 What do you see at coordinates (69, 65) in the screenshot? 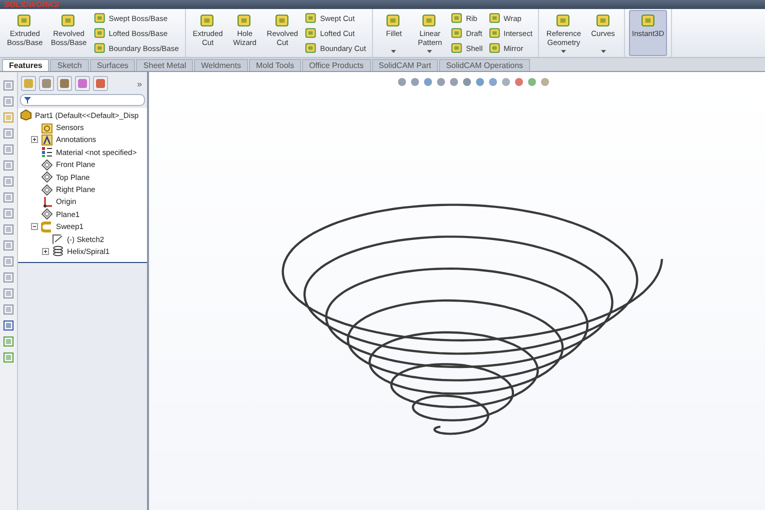
I see `ribbon-tab: Sketch` at bounding box center [69, 65].